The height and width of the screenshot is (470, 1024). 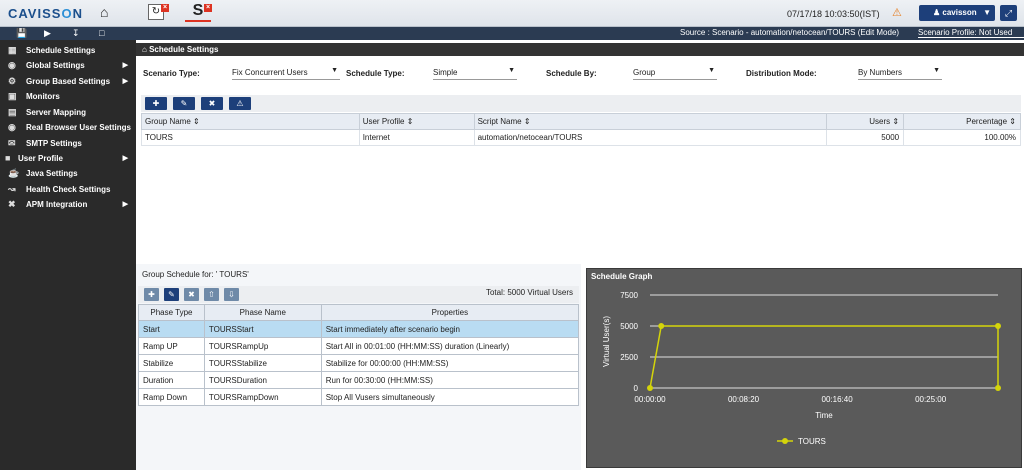 What do you see at coordinates (171, 329) in the screenshot?
I see `phase-type-cell: Start` at bounding box center [171, 329].